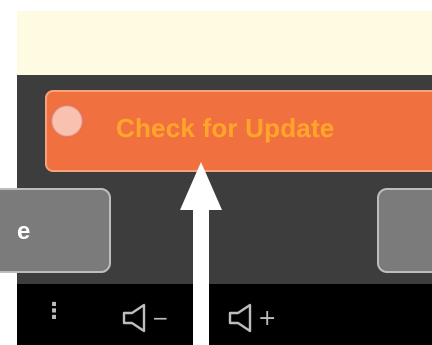  Describe the element at coordinates (24, 231) in the screenshot. I see `left-action-button-label: e` at that location.